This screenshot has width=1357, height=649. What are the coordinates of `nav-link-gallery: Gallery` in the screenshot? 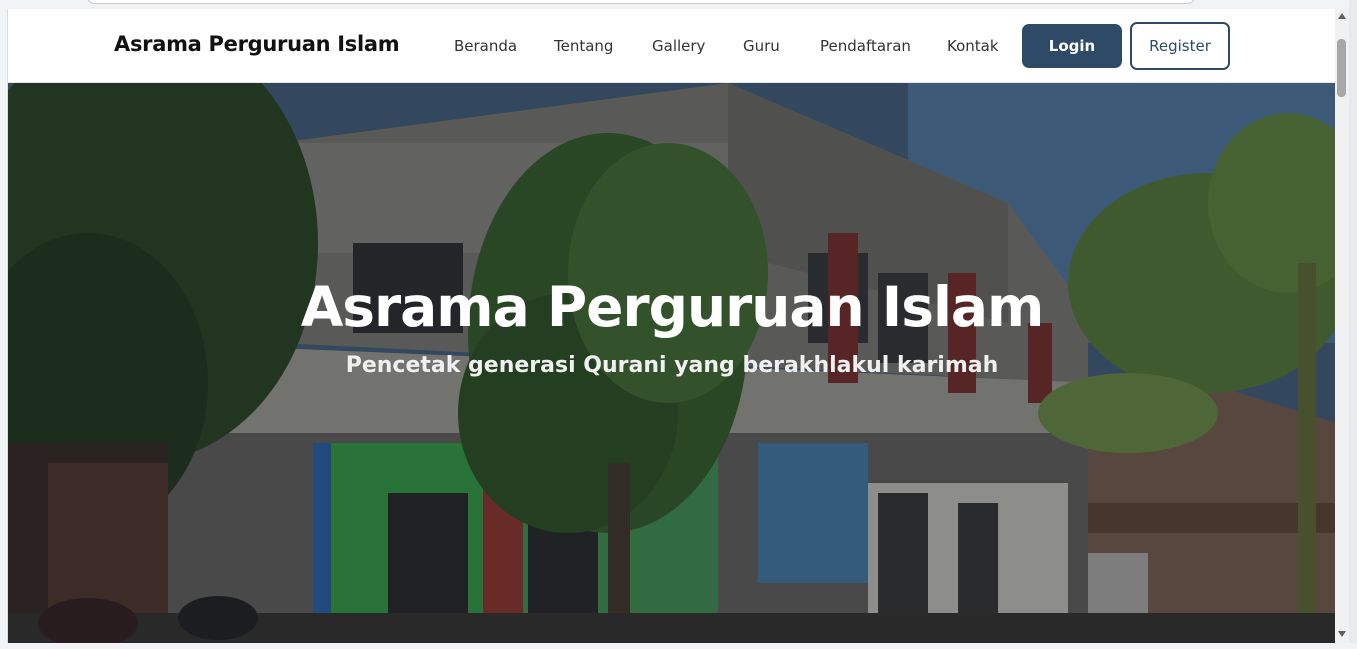 It's located at (697, 46).